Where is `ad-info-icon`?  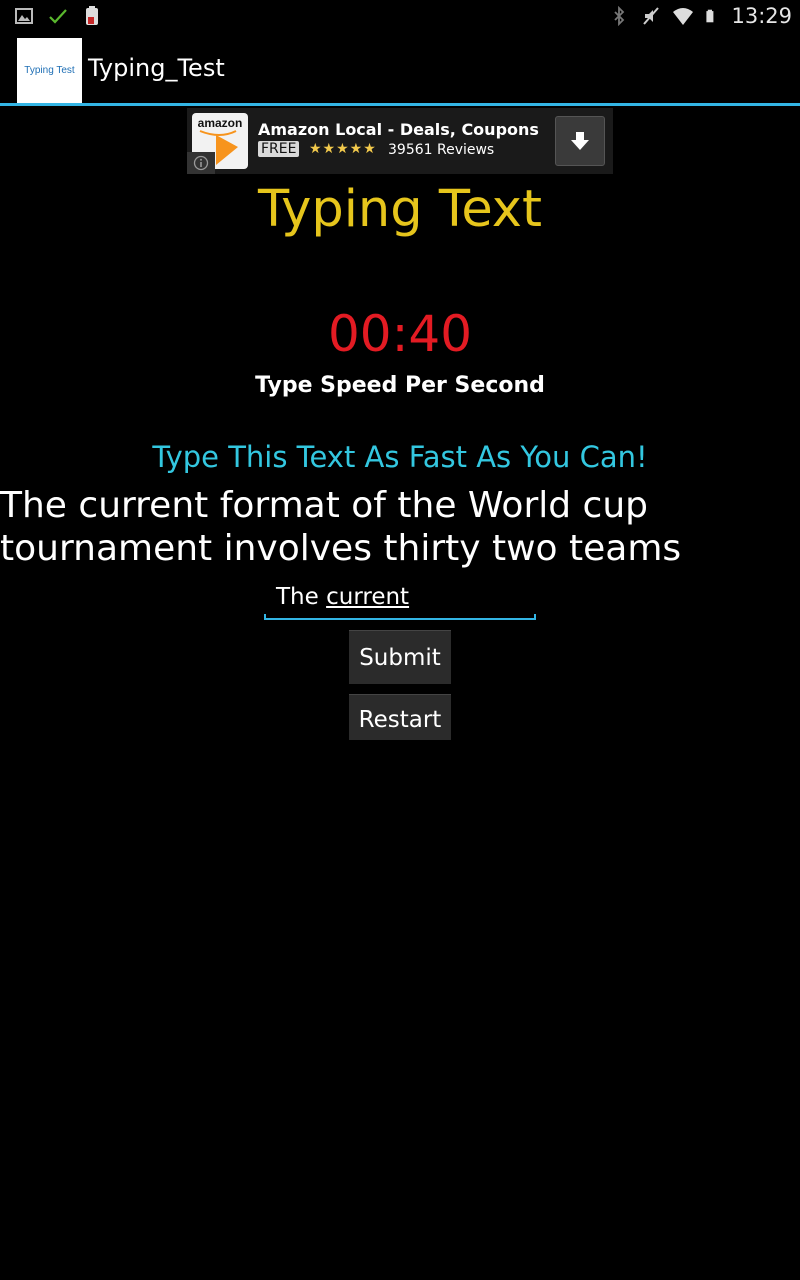
ad-info-icon is located at coordinates (201, 163).